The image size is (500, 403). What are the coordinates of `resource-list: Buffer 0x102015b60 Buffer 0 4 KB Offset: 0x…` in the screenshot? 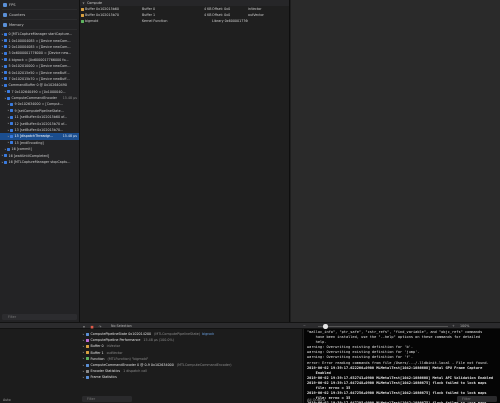 It's located at (184, 15).